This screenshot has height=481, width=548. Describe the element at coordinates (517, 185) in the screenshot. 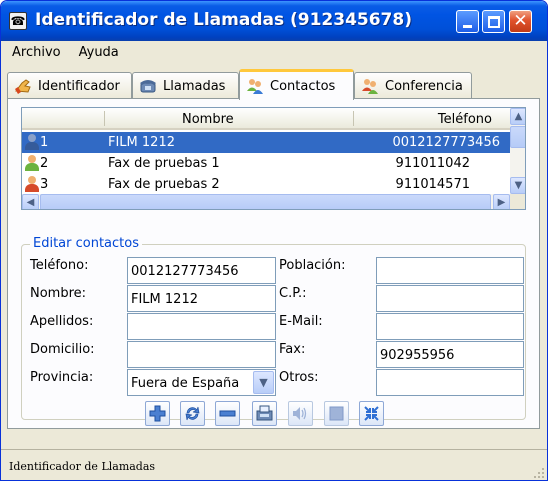

I see `scroll-down-button: ▼` at that location.